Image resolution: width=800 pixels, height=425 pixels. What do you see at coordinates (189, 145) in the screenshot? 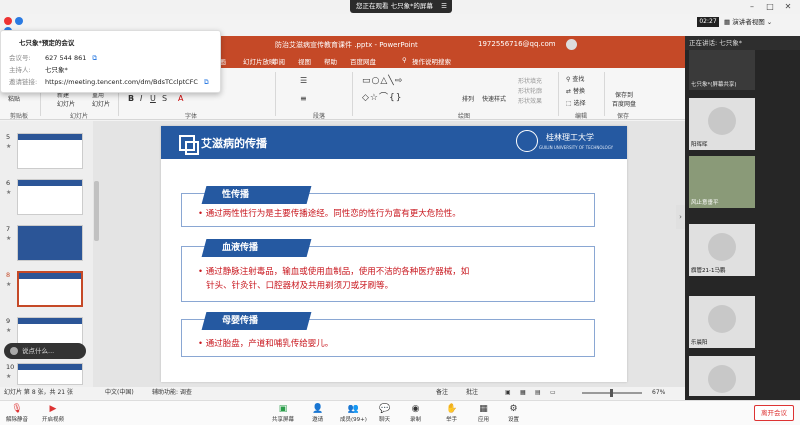
I see `squares-icon` at bounding box center [189, 145].